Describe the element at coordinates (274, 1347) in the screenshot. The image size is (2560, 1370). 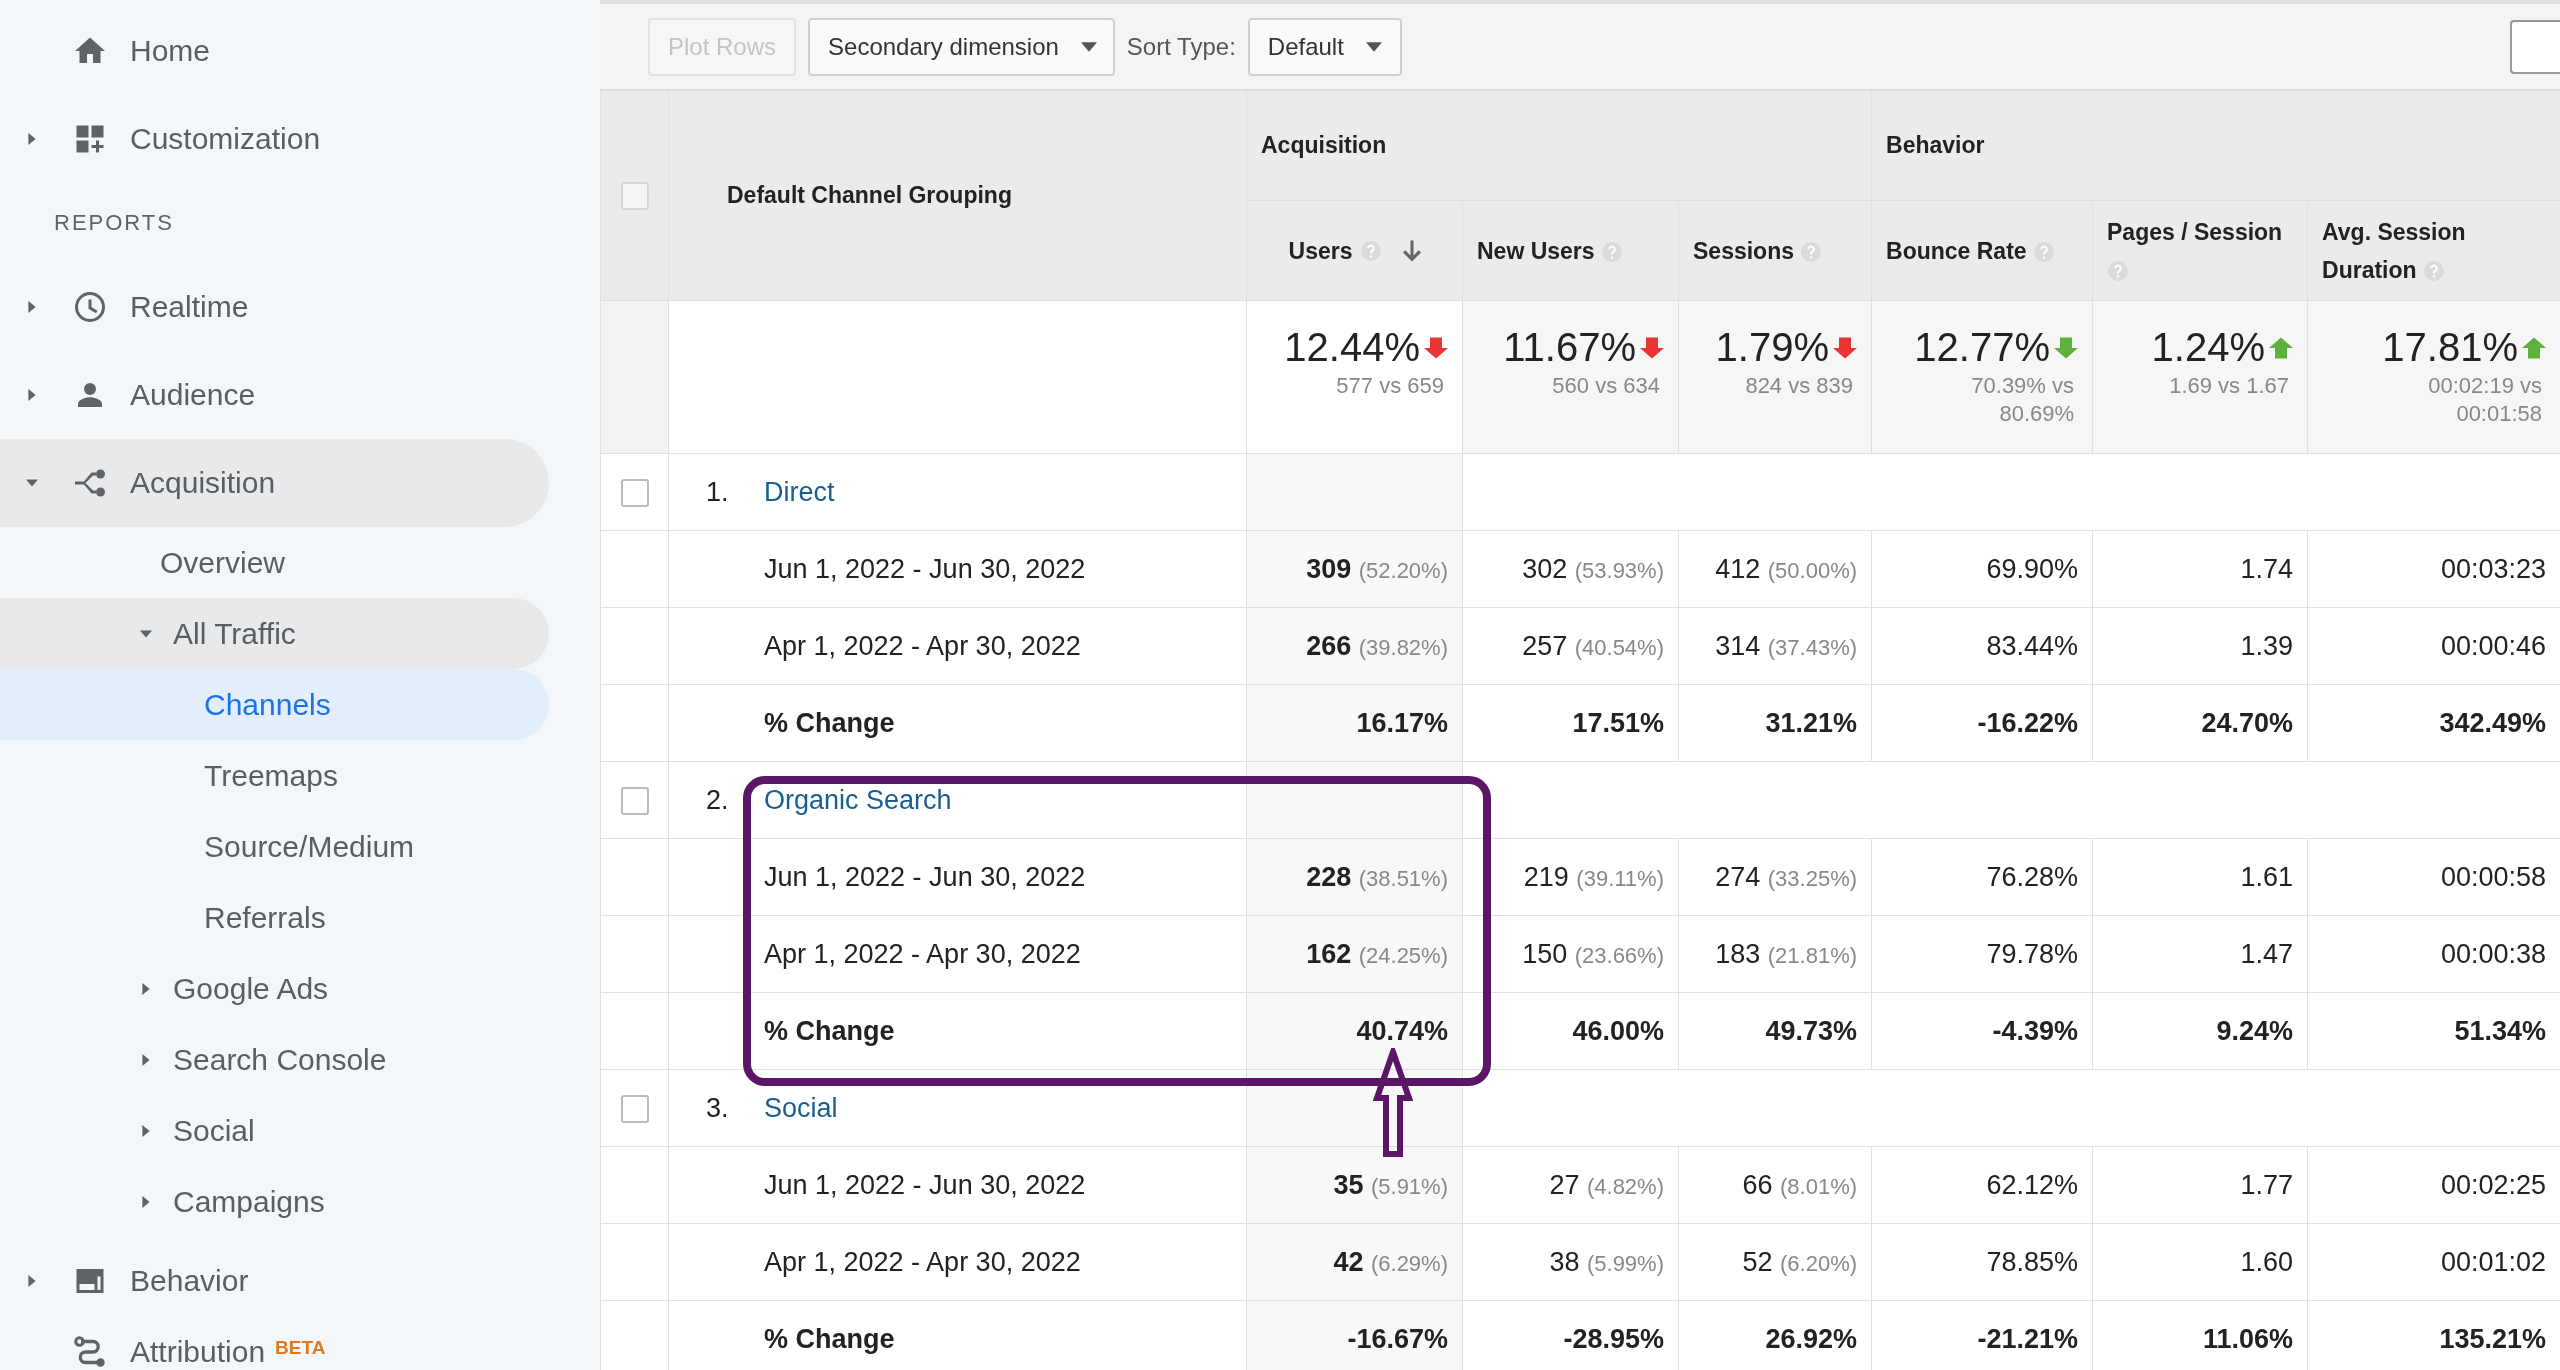
I see `nav-item: Attribution BETA` at that location.